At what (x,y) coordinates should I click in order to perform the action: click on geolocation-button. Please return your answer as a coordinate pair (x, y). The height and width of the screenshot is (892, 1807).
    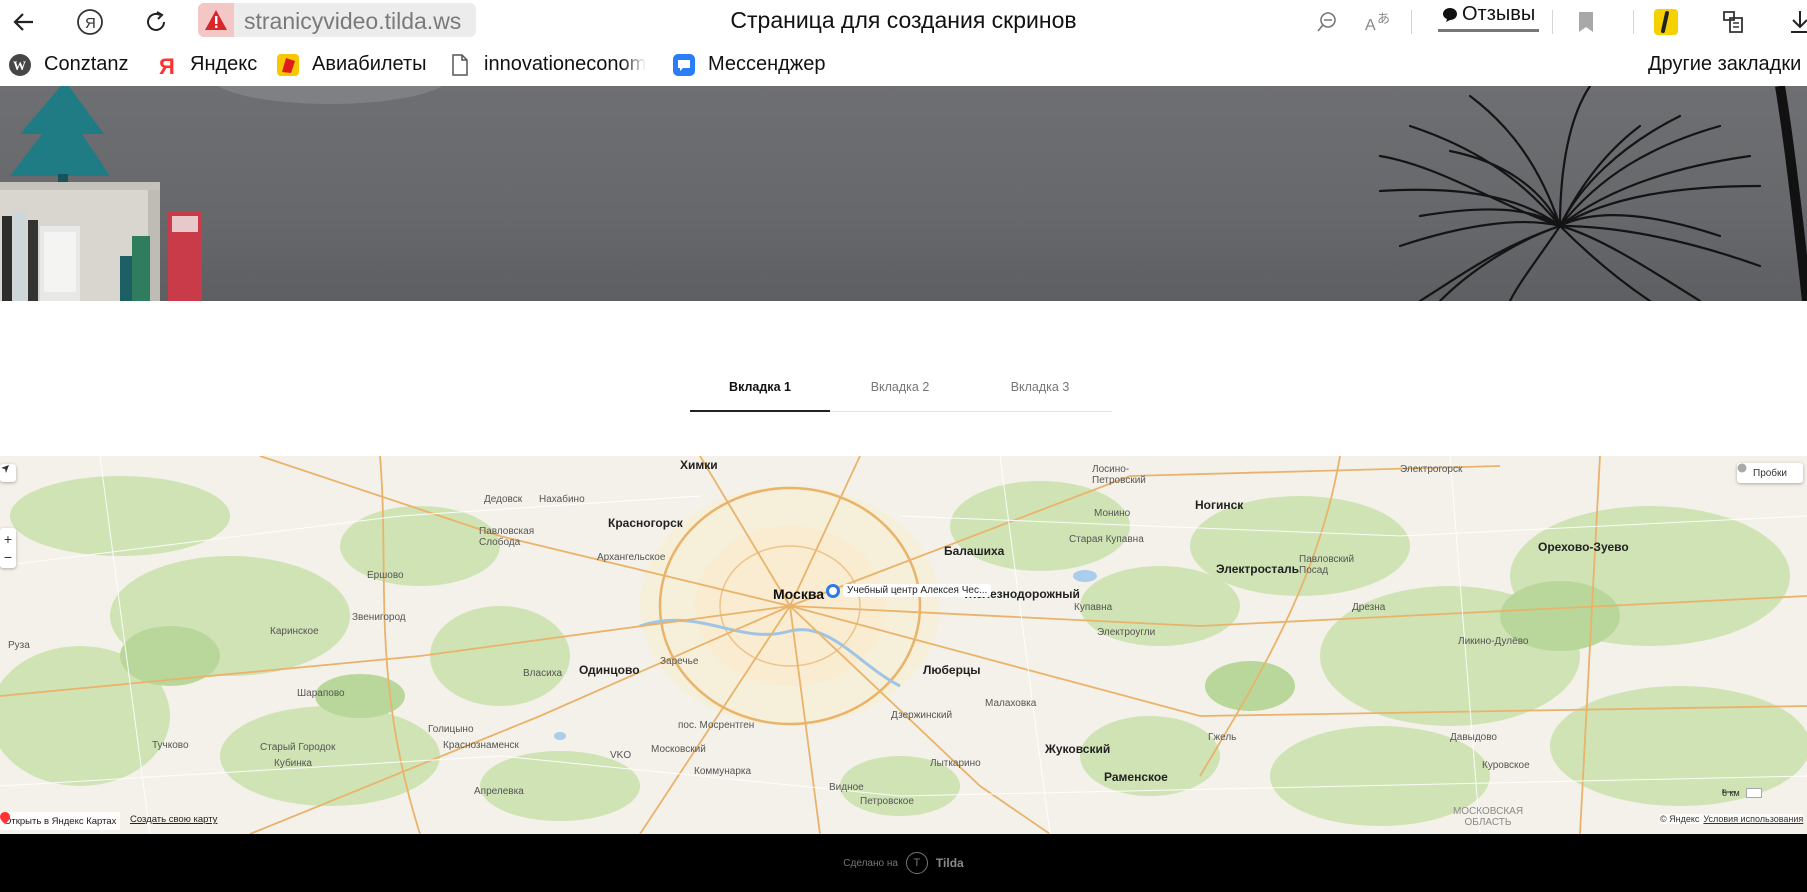
    Looking at the image, I should click on (8, 473).